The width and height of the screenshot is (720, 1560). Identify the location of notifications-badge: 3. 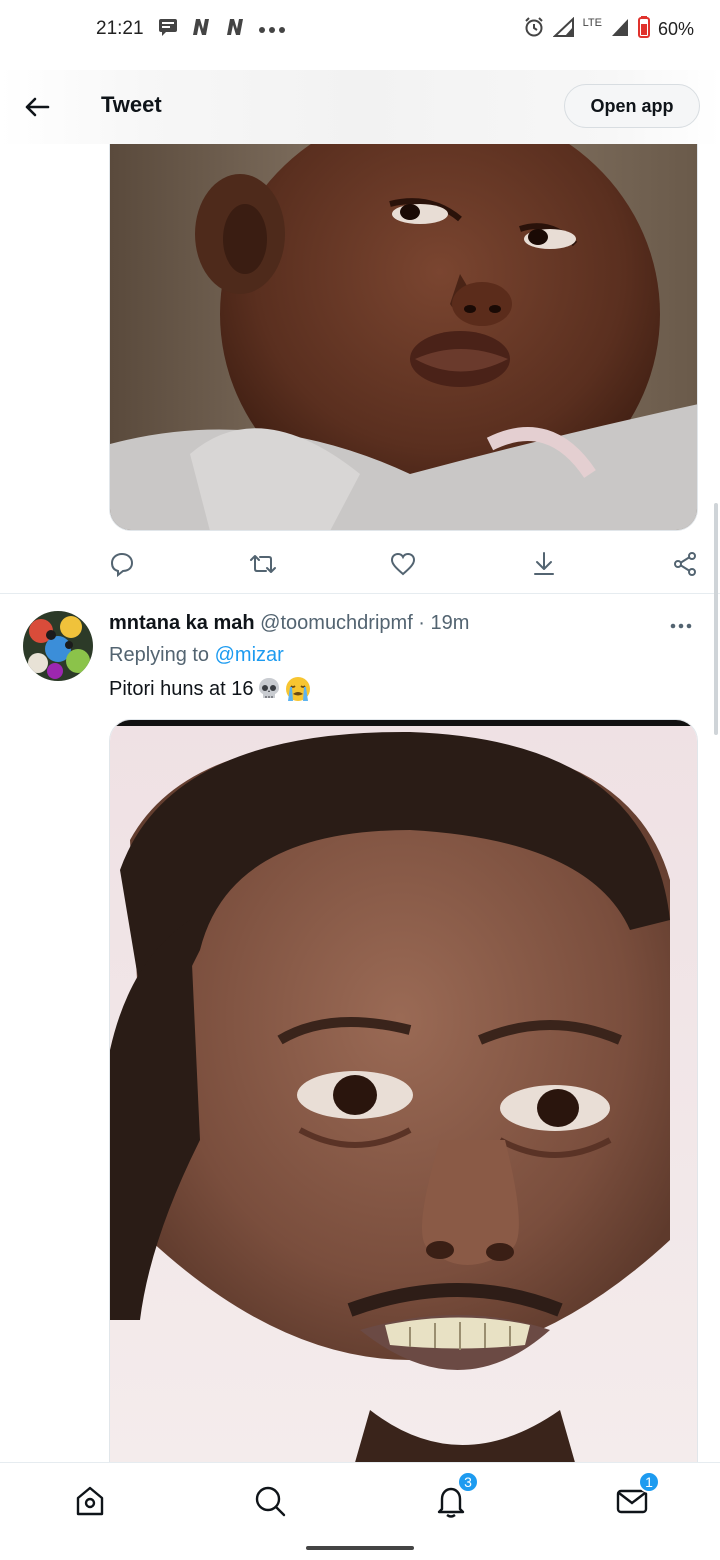
(468, 1482).